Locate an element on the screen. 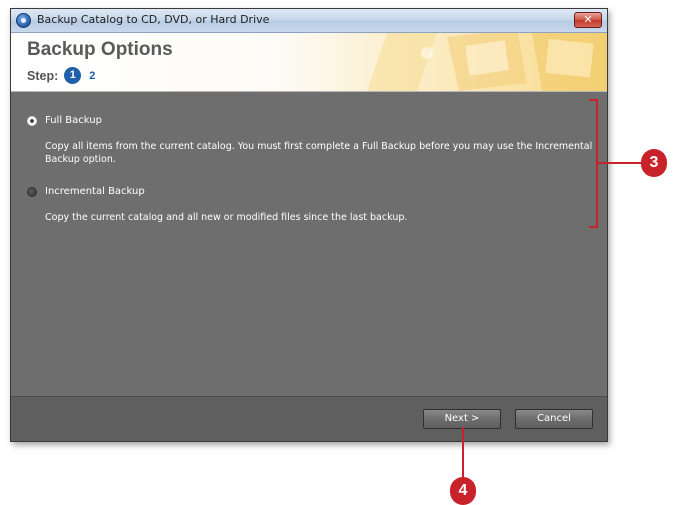 This screenshot has height=505, width=673. options-bracket is located at coordinates (593, 163).